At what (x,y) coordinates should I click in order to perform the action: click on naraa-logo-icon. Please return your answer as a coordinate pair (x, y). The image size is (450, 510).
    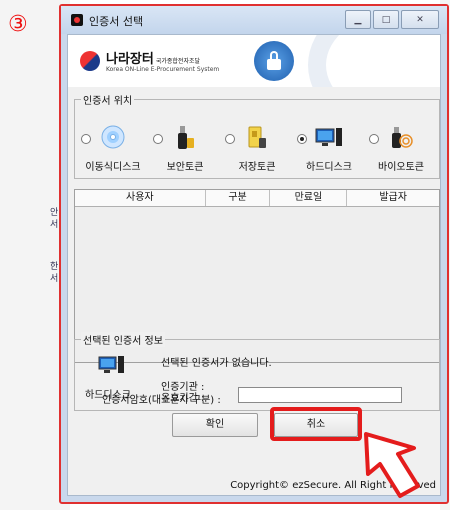
    Looking at the image, I should click on (90, 61).